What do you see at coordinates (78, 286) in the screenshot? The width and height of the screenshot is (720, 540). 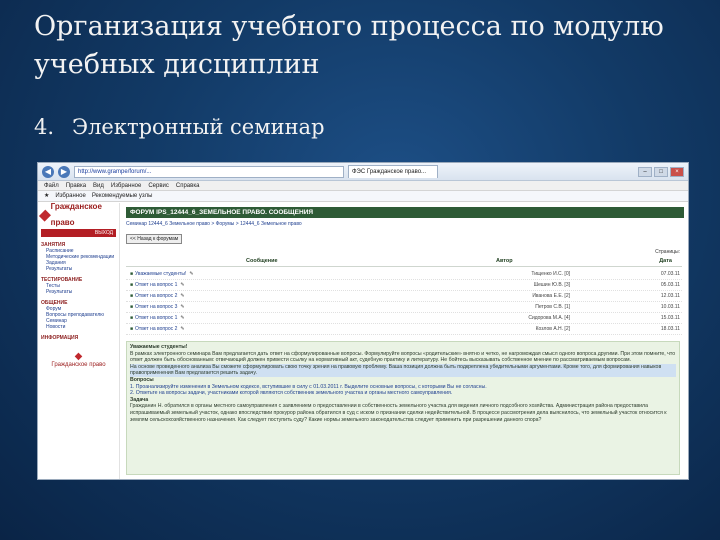 I see `menu-group-testing: ТЕСТИРОВАНИЕ Тесты Результаты` at bounding box center [78, 286].